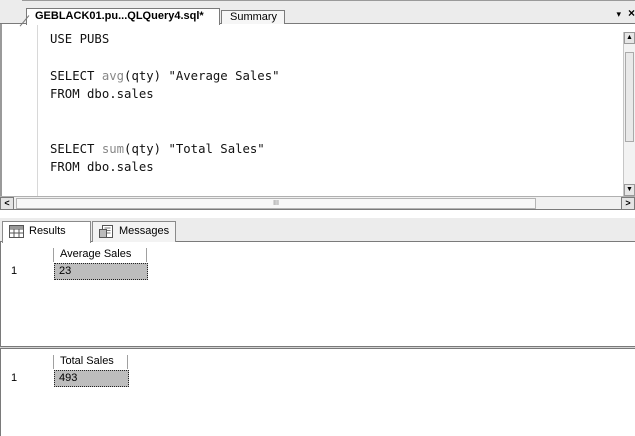 The image size is (635, 436). What do you see at coordinates (16, 231) in the screenshot?
I see `grid-icon` at bounding box center [16, 231].